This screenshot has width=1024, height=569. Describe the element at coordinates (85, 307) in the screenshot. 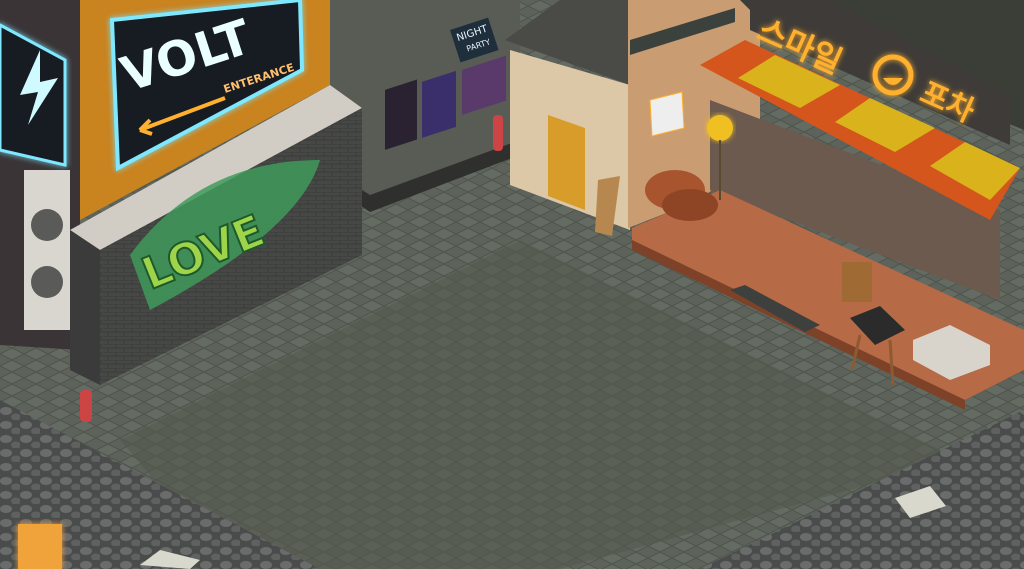

I see `graffiti-wall` at that location.